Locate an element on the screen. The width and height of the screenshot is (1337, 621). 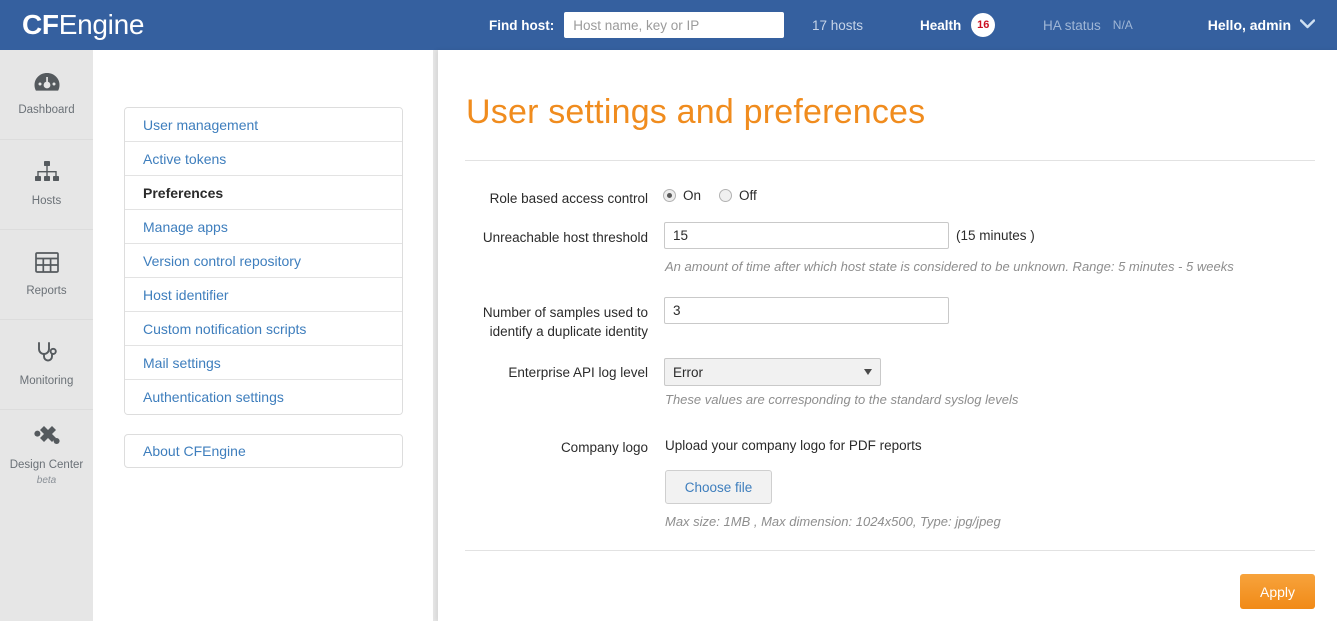
radio-unselected-icon is located at coordinates (726, 195).